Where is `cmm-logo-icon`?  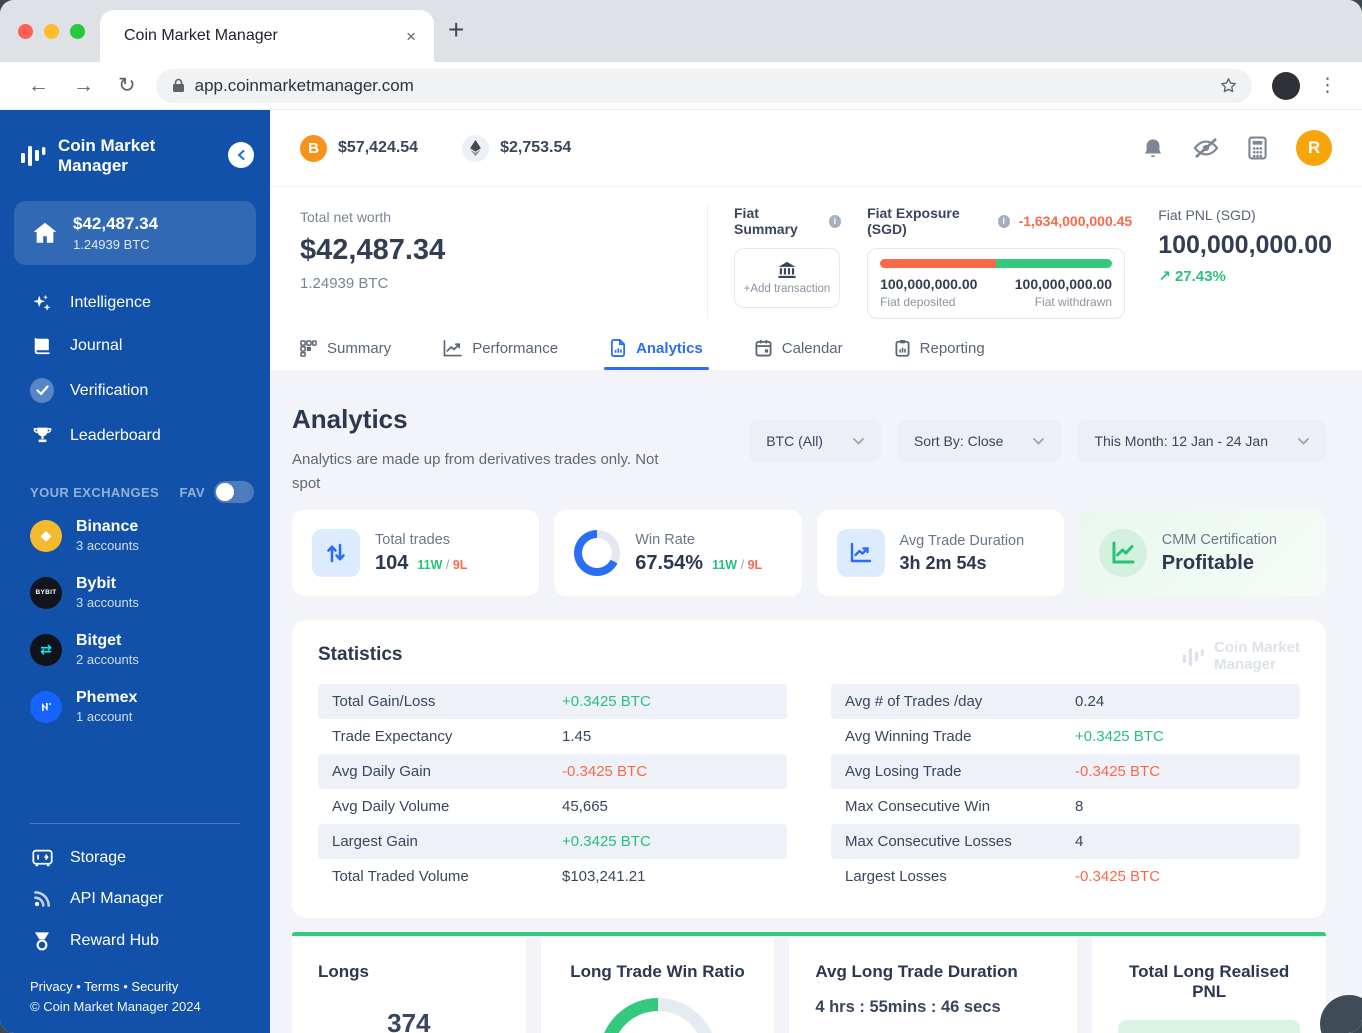 cmm-logo-icon is located at coordinates (33, 155).